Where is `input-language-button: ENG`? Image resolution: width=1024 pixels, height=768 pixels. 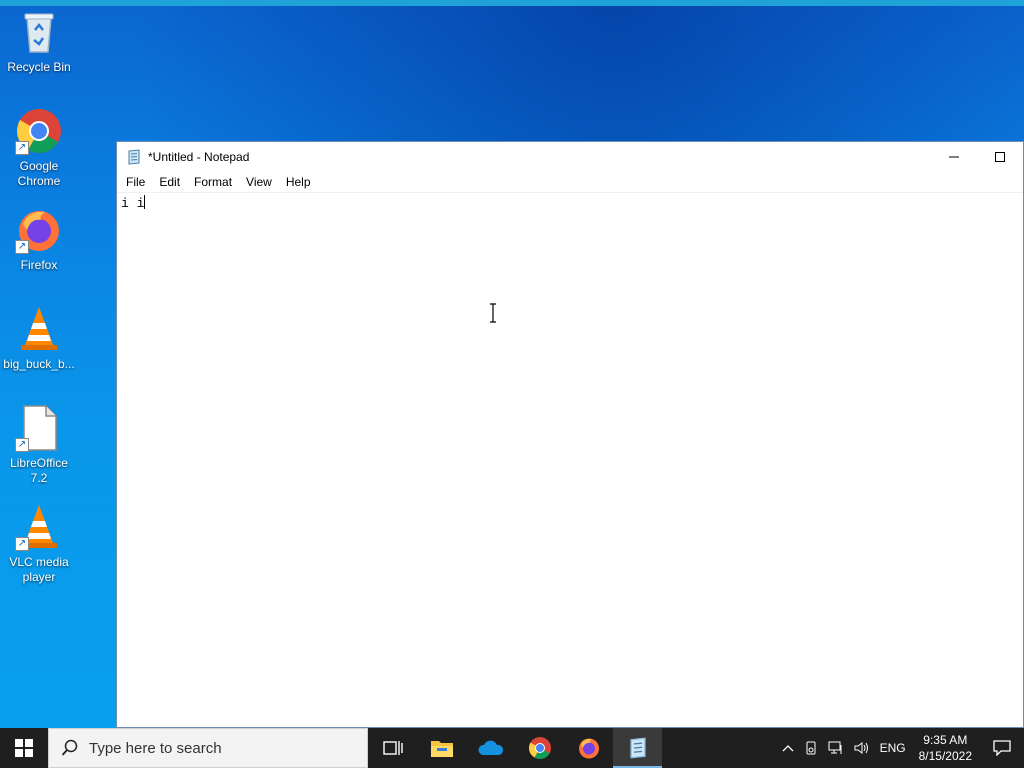
input-language-button: ENG is located at coordinates (893, 748).